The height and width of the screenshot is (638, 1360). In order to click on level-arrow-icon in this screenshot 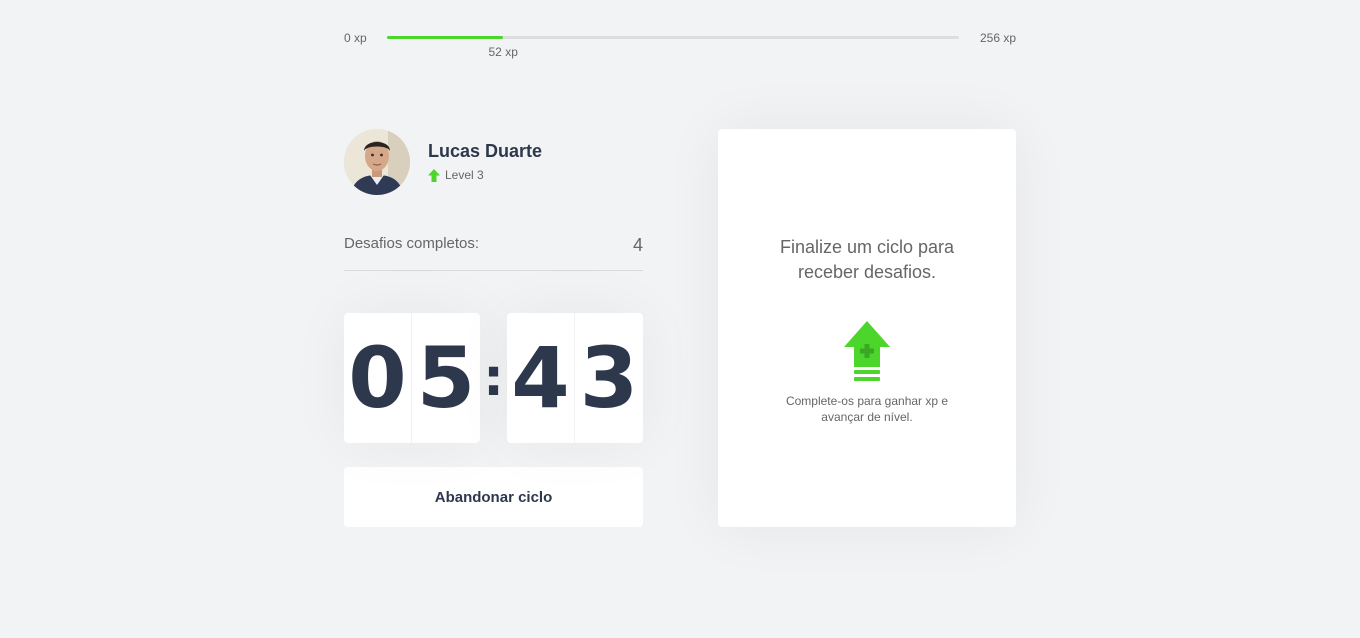, I will do `click(434, 175)`.